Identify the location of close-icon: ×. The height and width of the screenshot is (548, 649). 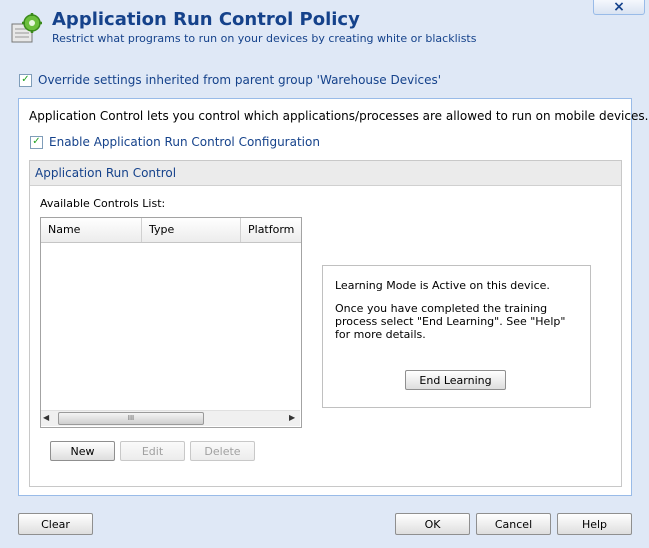
(619, 7).